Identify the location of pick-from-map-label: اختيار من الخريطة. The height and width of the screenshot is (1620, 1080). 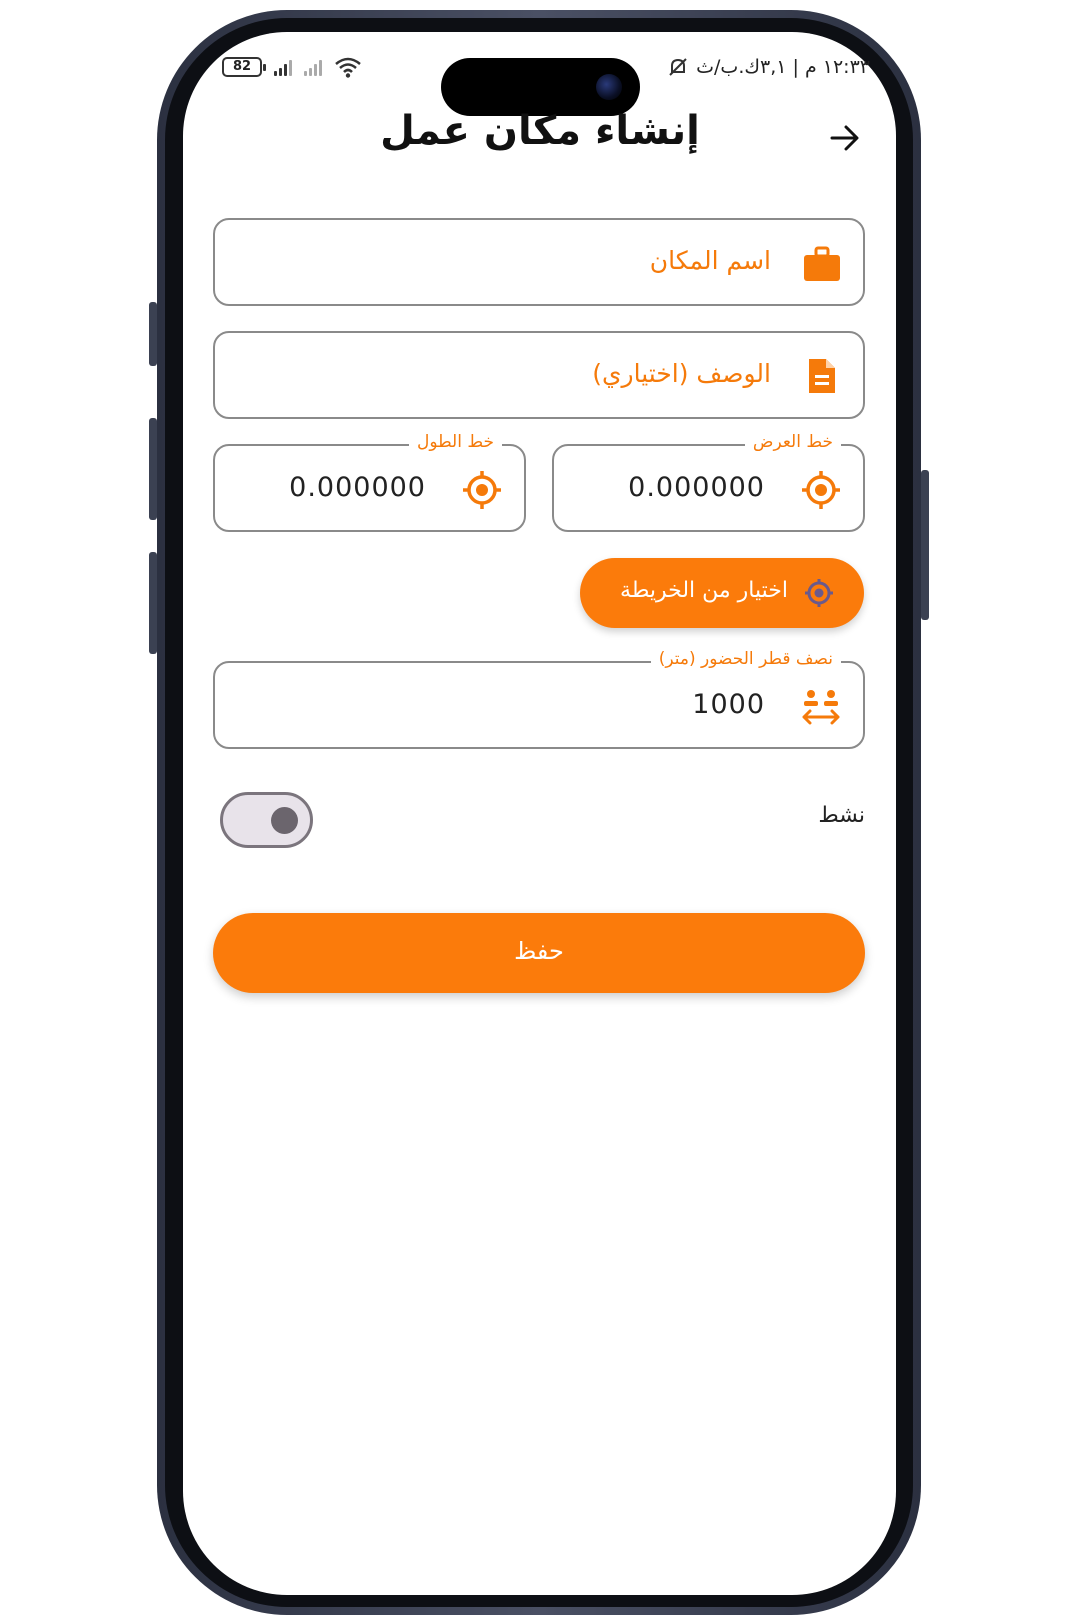
(704, 590).